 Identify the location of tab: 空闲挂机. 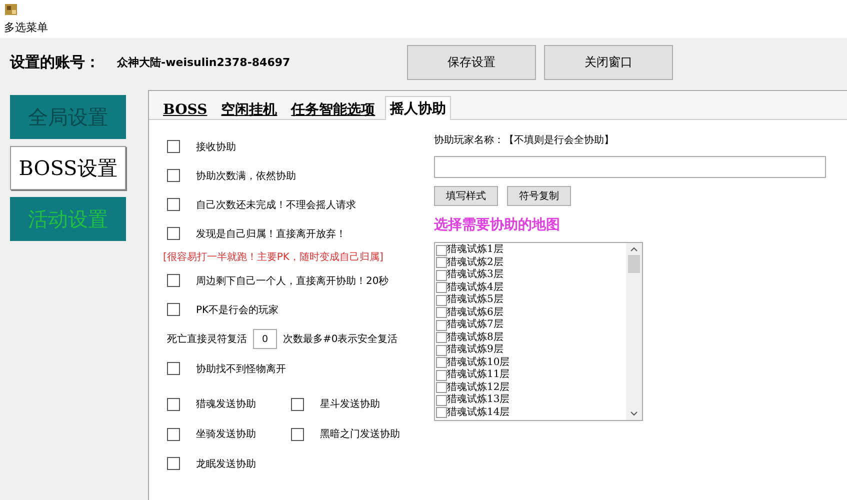
(249, 109).